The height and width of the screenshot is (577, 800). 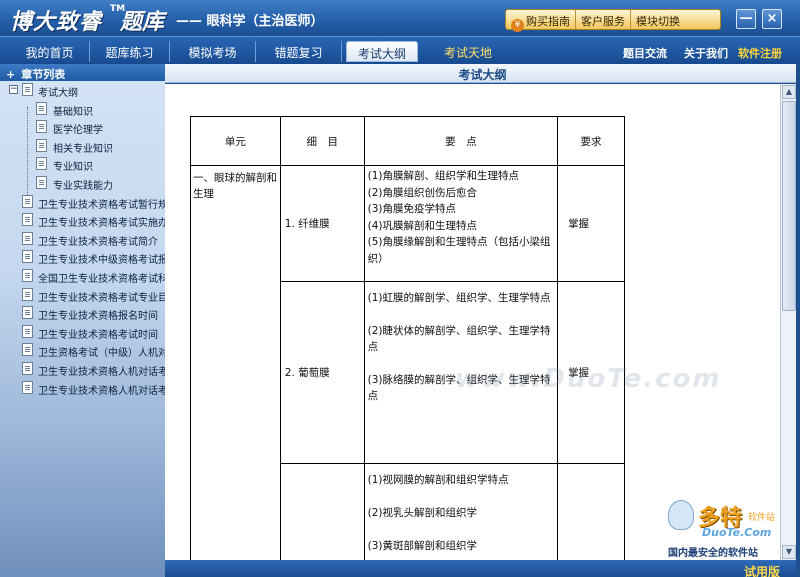 I want to click on plus-icon: +, so click(x=10, y=74).